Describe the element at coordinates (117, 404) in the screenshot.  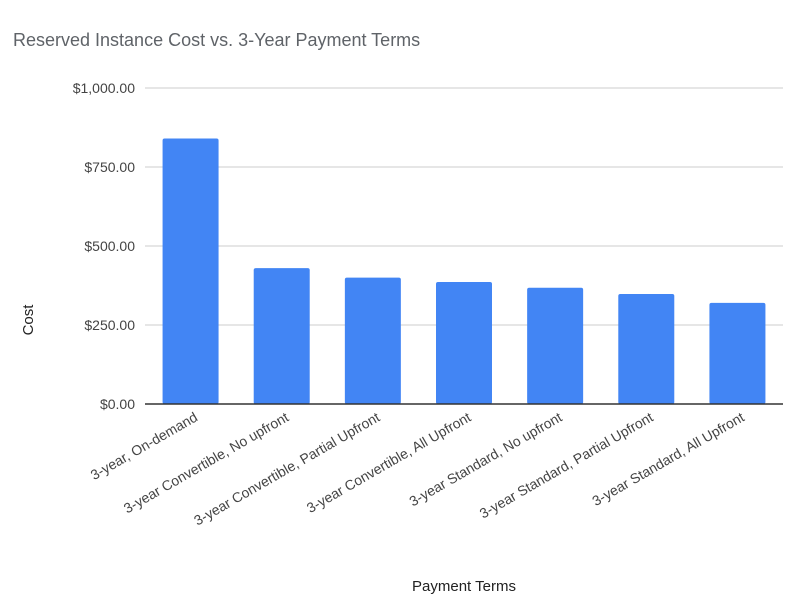
I see `y-tick-label: $0.00` at that location.